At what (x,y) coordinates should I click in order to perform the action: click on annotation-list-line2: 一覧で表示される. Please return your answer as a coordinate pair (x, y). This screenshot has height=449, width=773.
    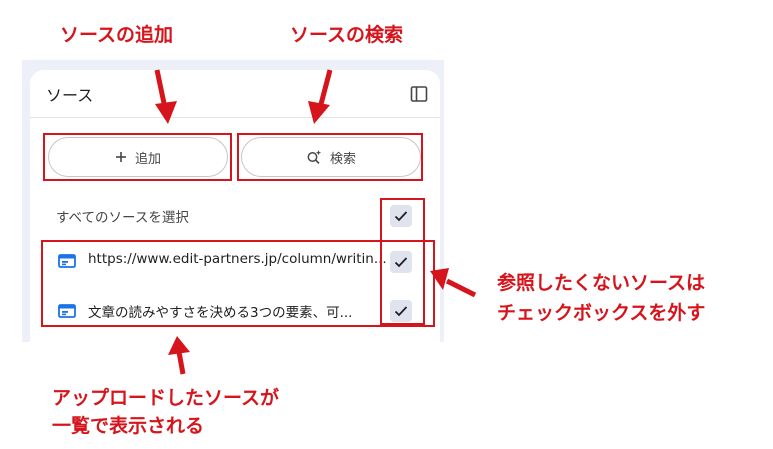
    Looking at the image, I should click on (128, 426).